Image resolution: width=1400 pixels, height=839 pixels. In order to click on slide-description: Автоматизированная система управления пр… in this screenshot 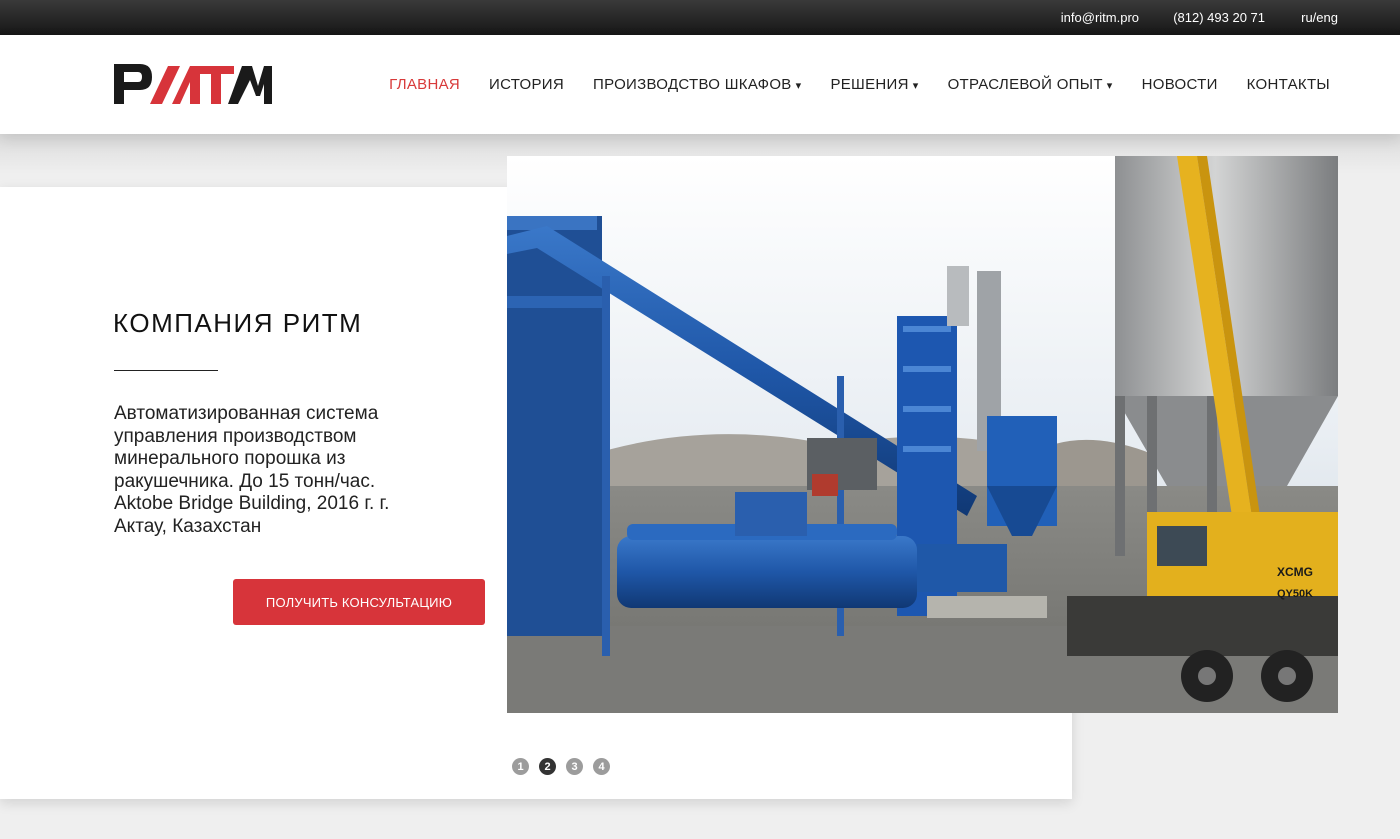, I will do `click(252, 470)`.